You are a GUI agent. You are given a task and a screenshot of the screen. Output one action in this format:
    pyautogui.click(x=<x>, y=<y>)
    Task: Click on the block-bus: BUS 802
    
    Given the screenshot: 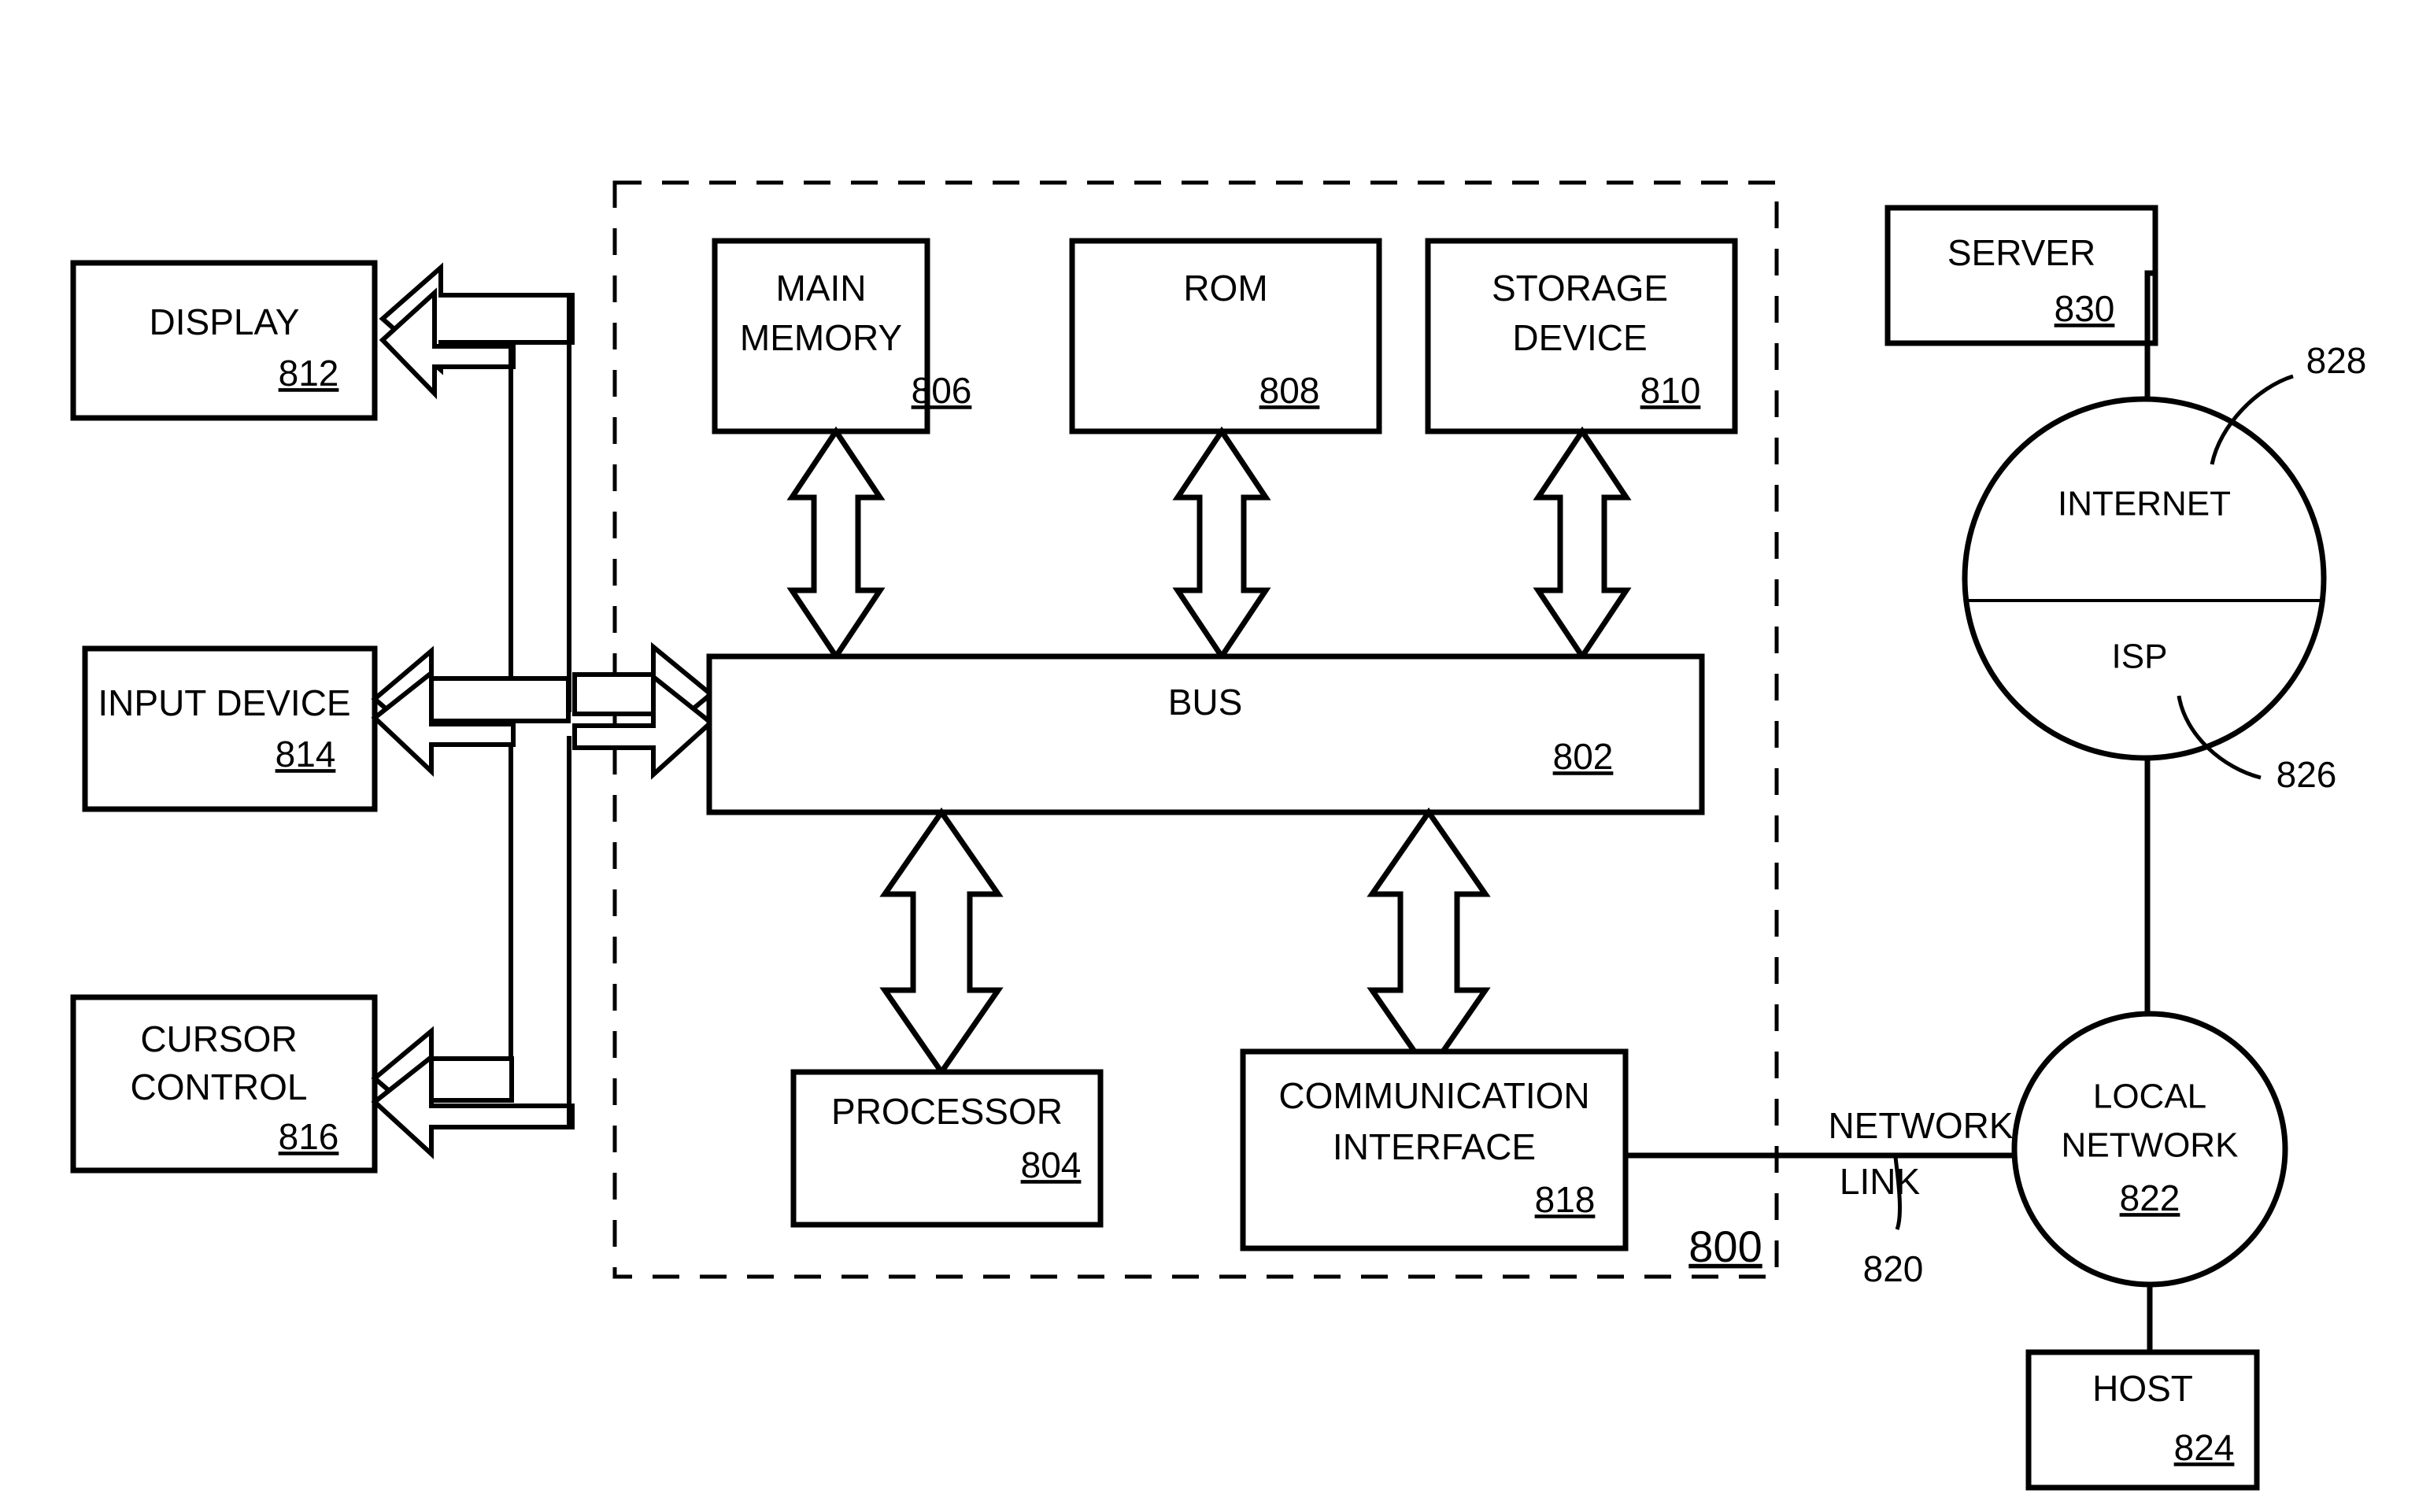 What is the action you would take?
    pyautogui.click(x=1206, y=734)
    